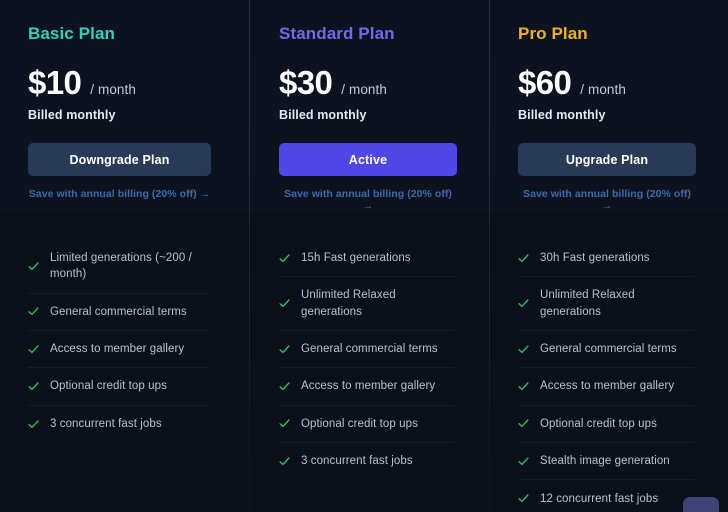 The width and height of the screenshot is (728, 512). What do you see at coordinates (562, 115) in the screenshot?
I see `plan-billing-note-pro: Billed monthly` at bounding box center [562, 115].